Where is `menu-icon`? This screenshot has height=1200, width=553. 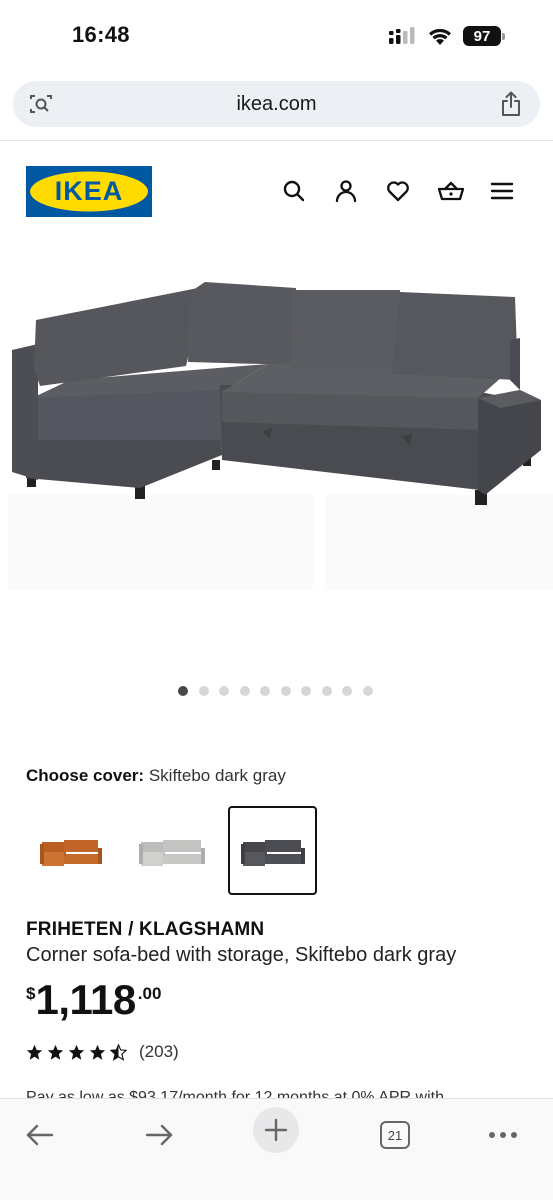
menu-icon is located at coordinates (502, 191).